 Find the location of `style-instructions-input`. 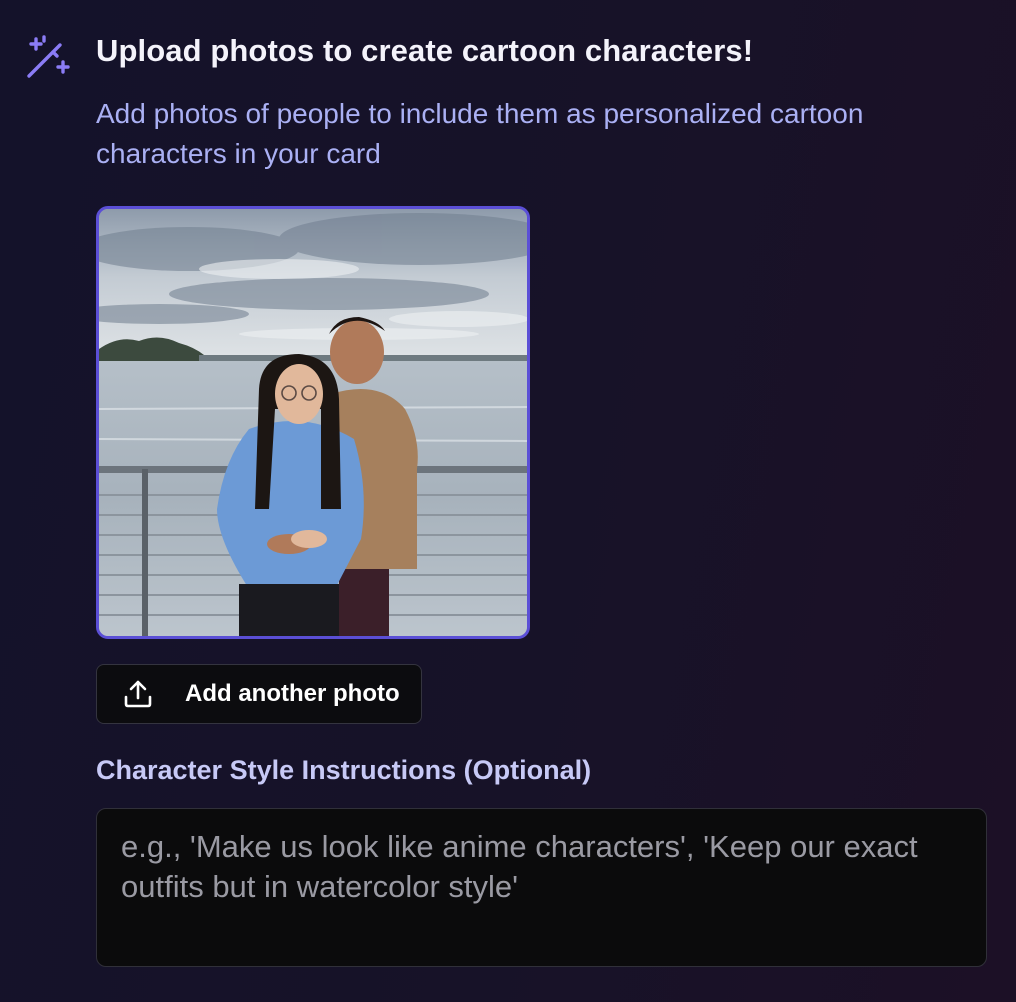

style-instructions-input is located at coordinates (541, 887).